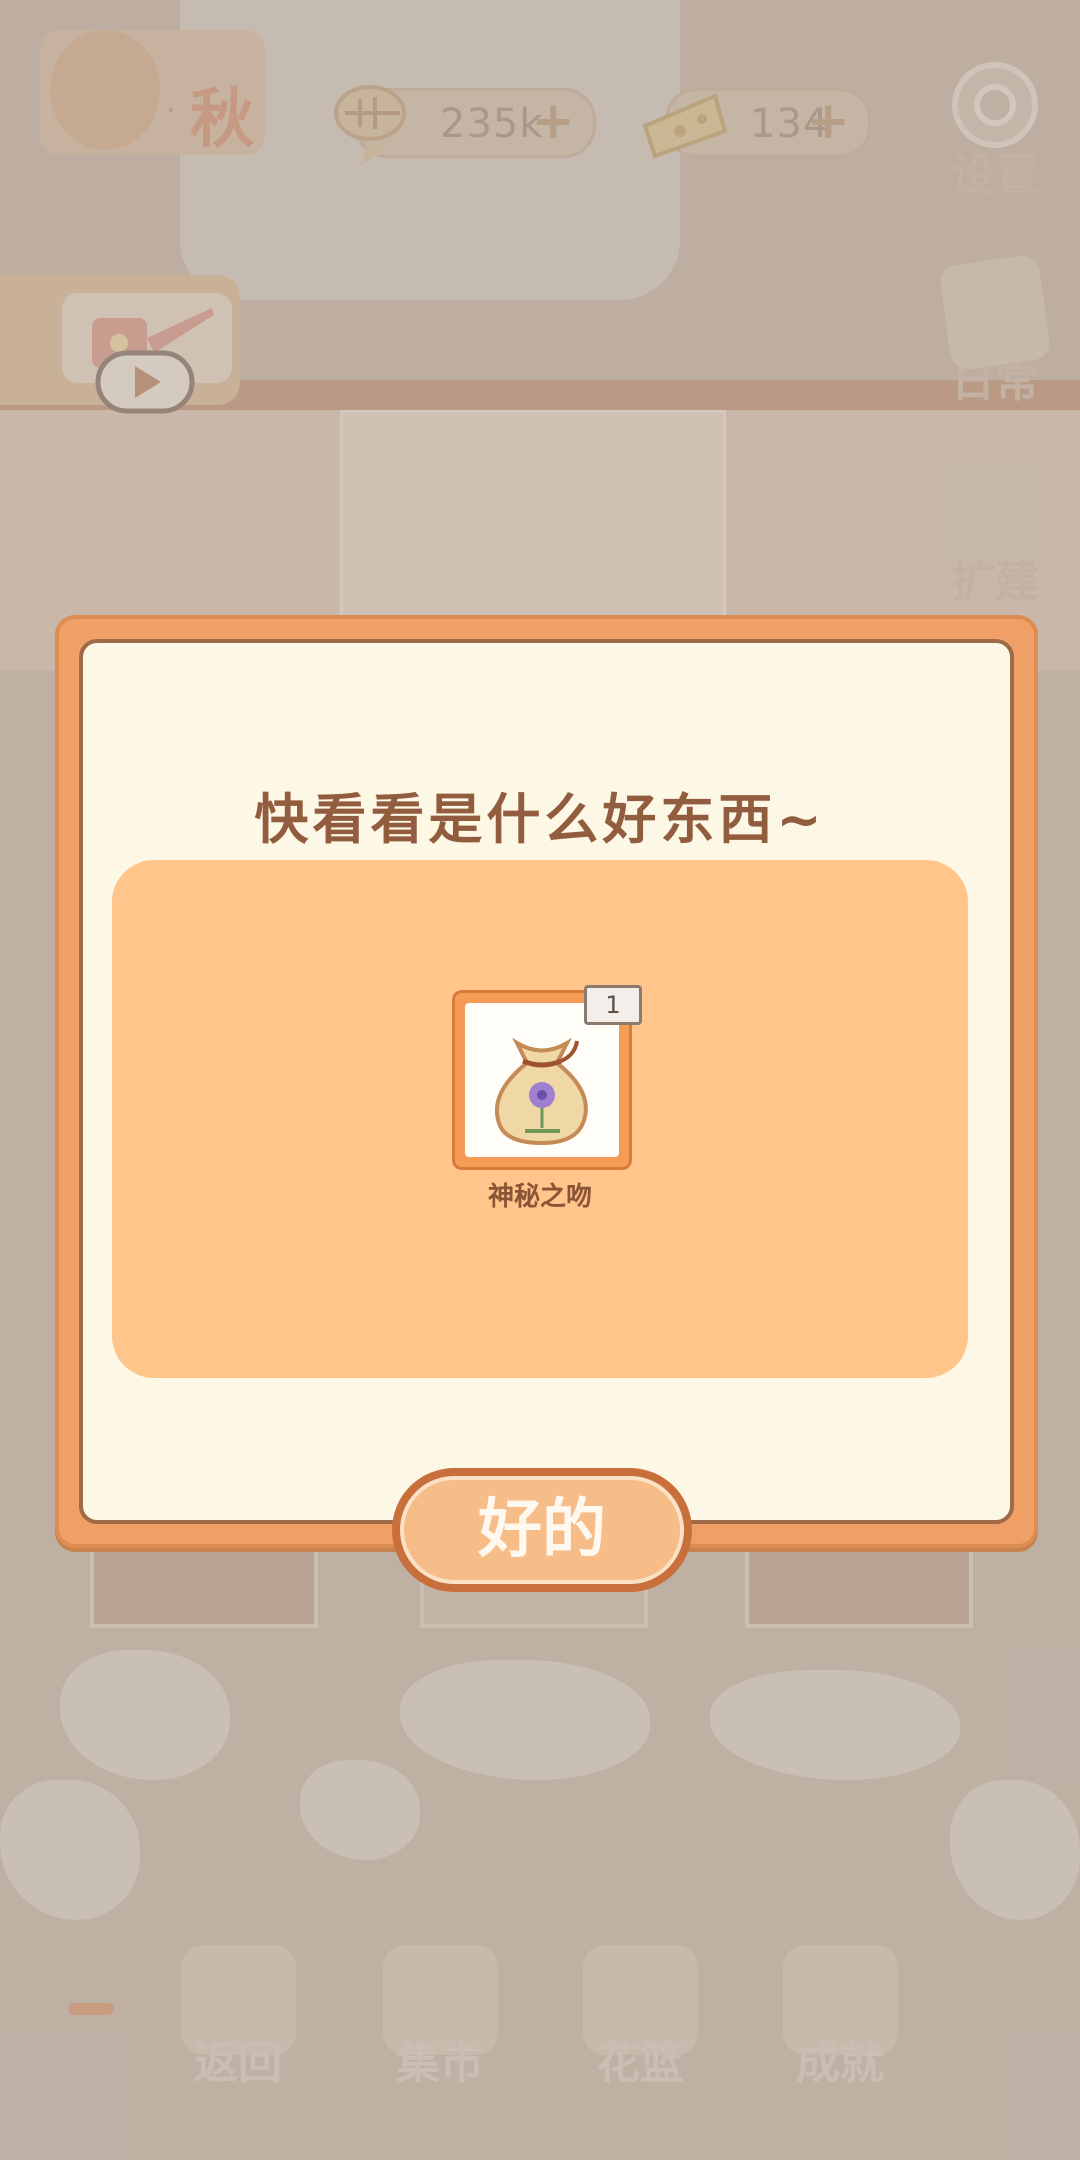 The width and height of the screenshot is (1080, 2160). I want to click on dialog-title: 快看看是什么好东西~, so click(540, 819).